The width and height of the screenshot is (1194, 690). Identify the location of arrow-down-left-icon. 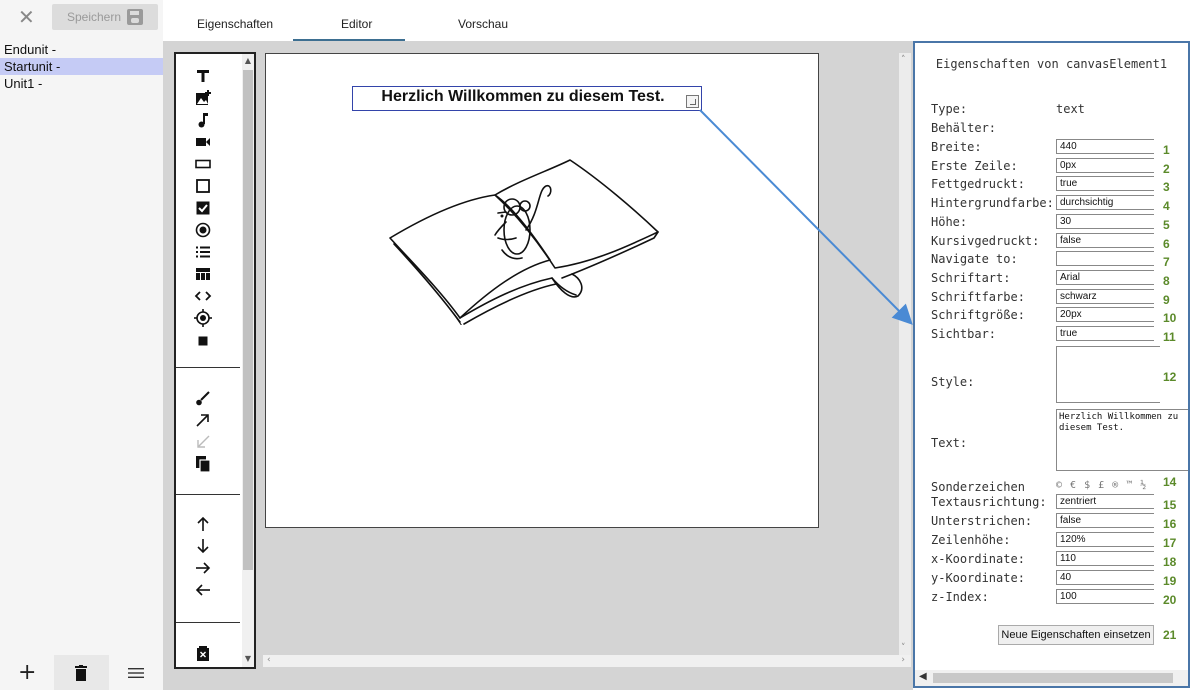
(203, 442).